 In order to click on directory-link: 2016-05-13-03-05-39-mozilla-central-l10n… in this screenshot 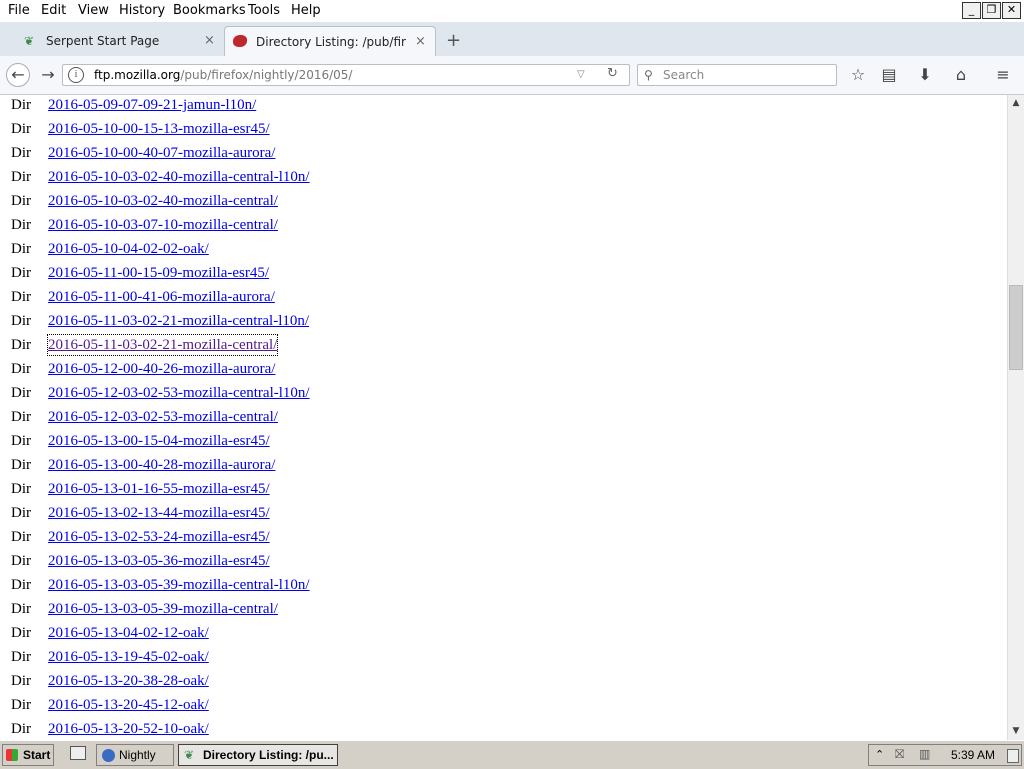, I will do `click(179, 585)`.